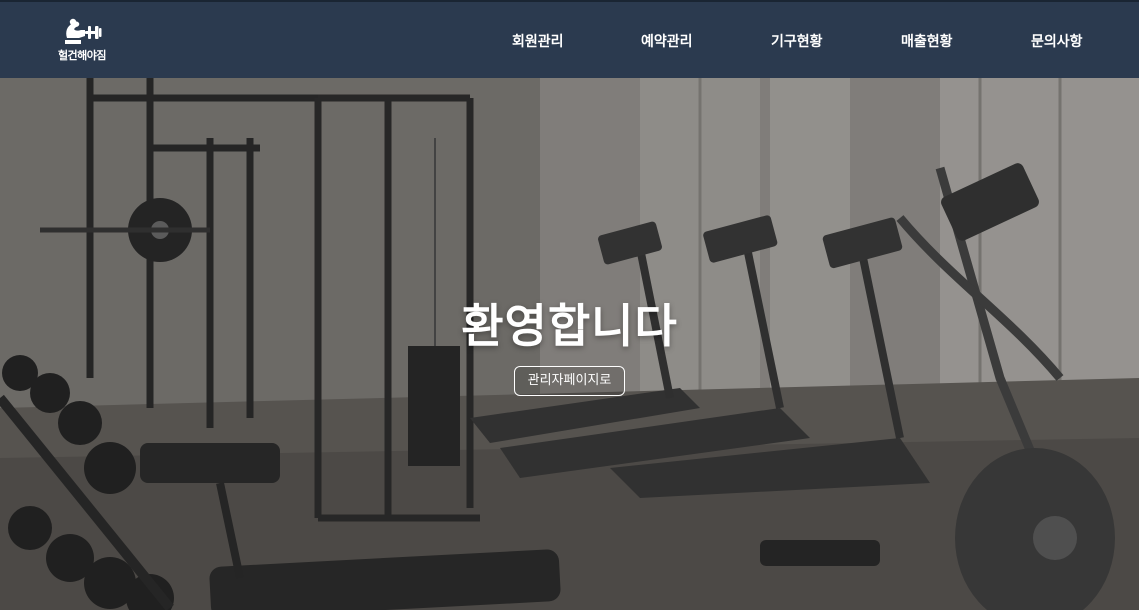  I want to click on nav-inquiries: 문의사항, so click(1057, 41).